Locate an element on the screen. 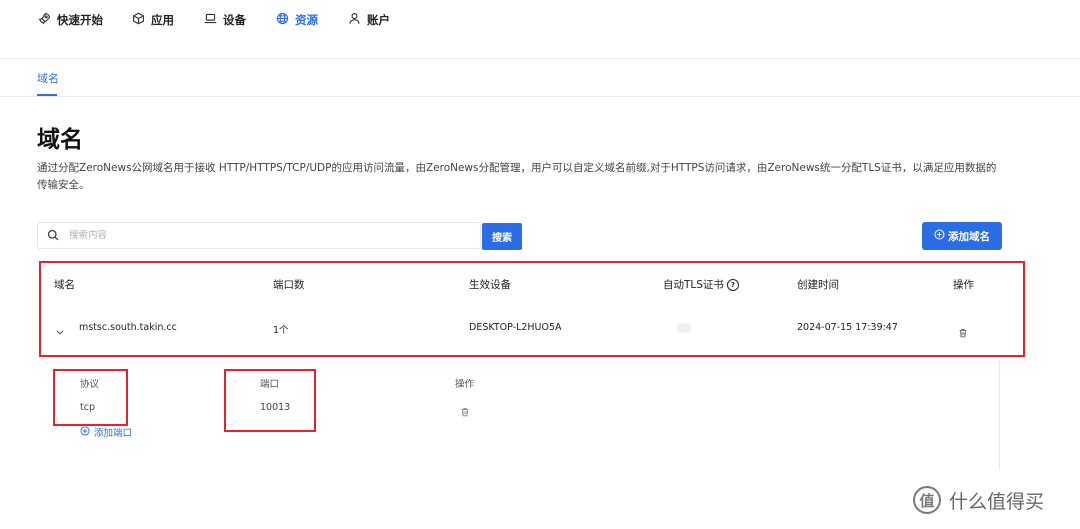  nav-label: 资源 is located at coordinates (306, 20).